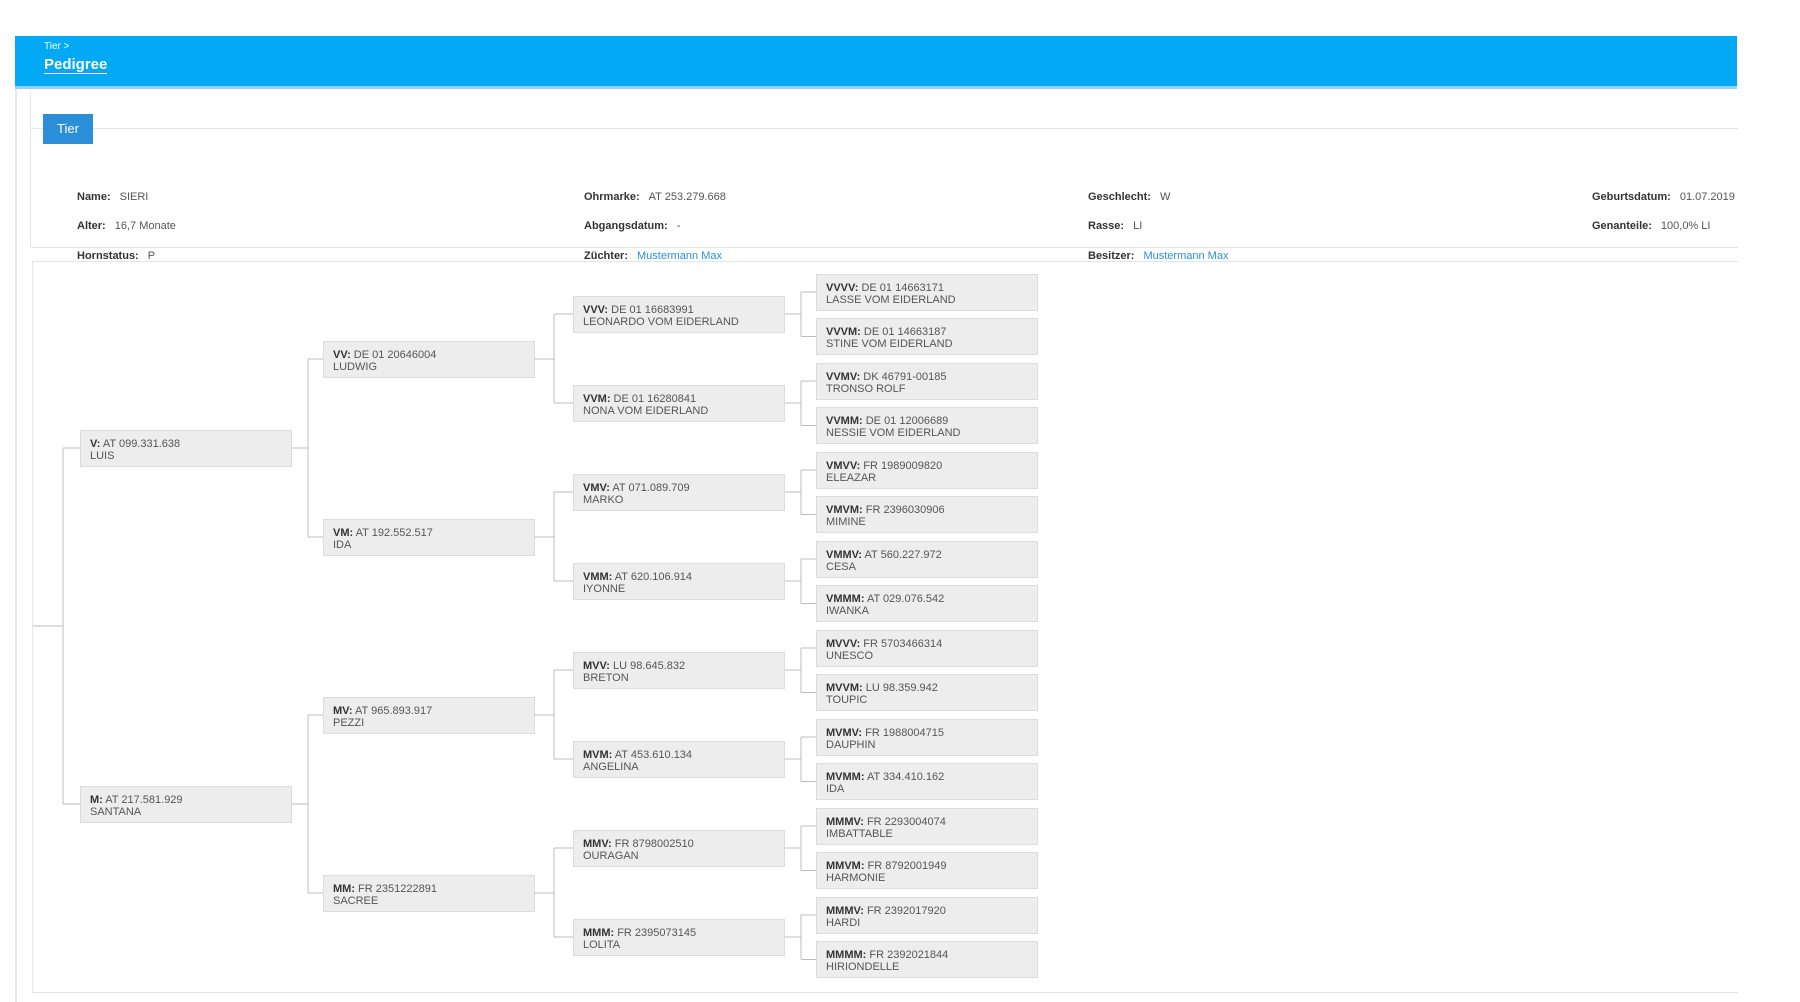  I want to click on node-name: IMBATTABLE, so click(859, 833).